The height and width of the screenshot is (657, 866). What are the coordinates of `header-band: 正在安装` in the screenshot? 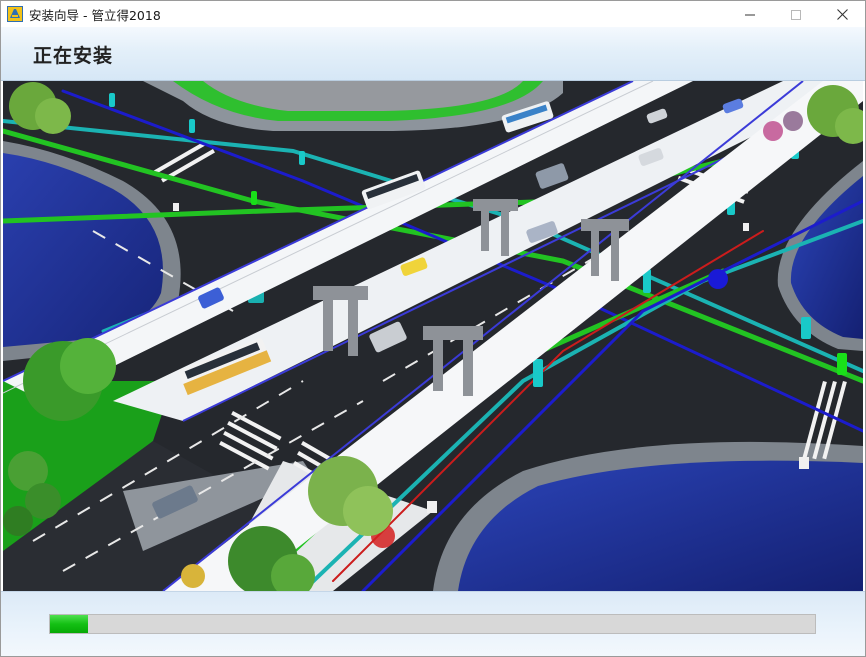 It's located at (433, 54).